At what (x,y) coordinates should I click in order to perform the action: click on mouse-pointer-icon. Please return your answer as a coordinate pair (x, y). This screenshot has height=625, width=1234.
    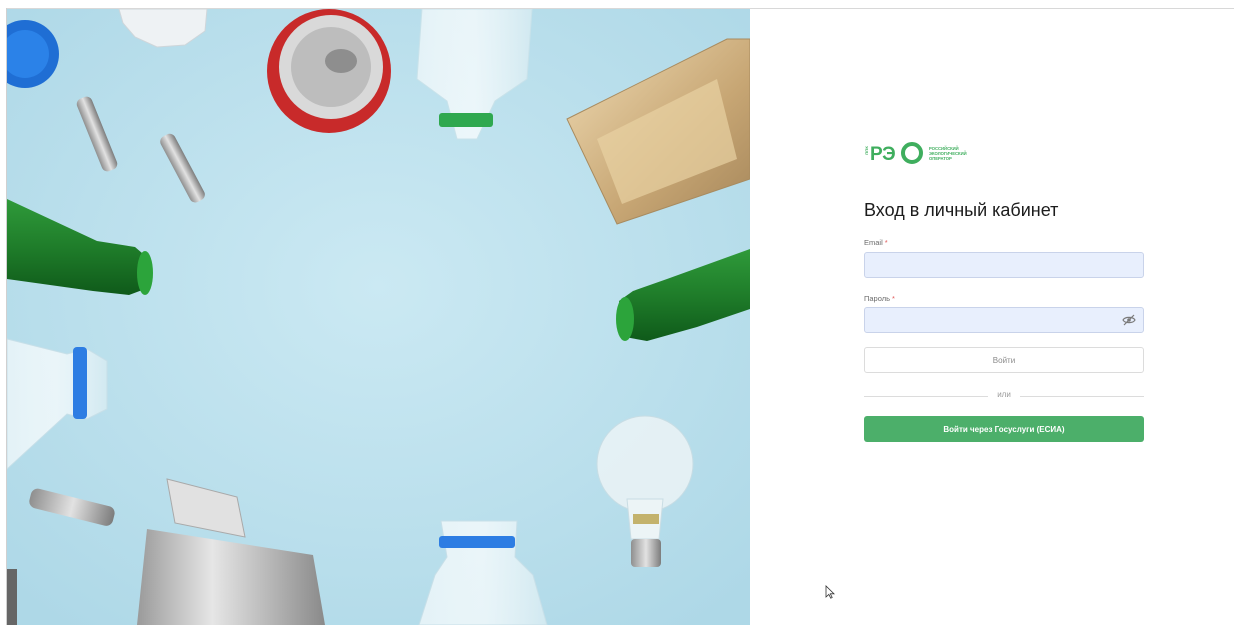
    Looking at the image, I should click on (830, 592).